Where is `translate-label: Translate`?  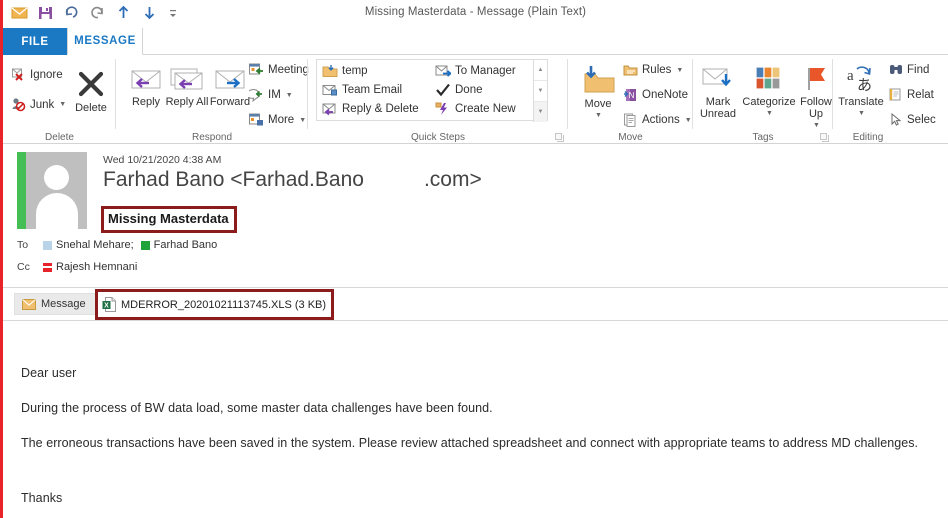
translate-label: Translate is located at coordinates (861, 102).